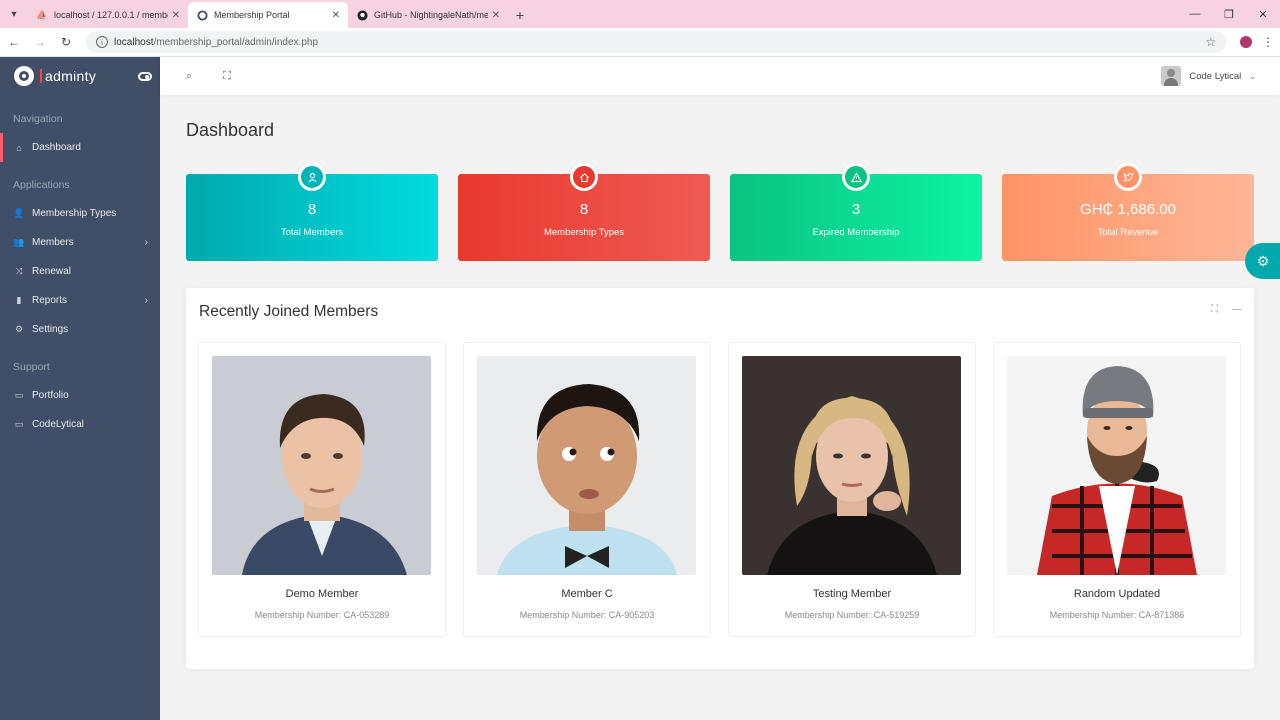 Image resolution: width=1280 pixels, height=720 pixels. I want to click on page-title: Dashboard, so click(230, 130).